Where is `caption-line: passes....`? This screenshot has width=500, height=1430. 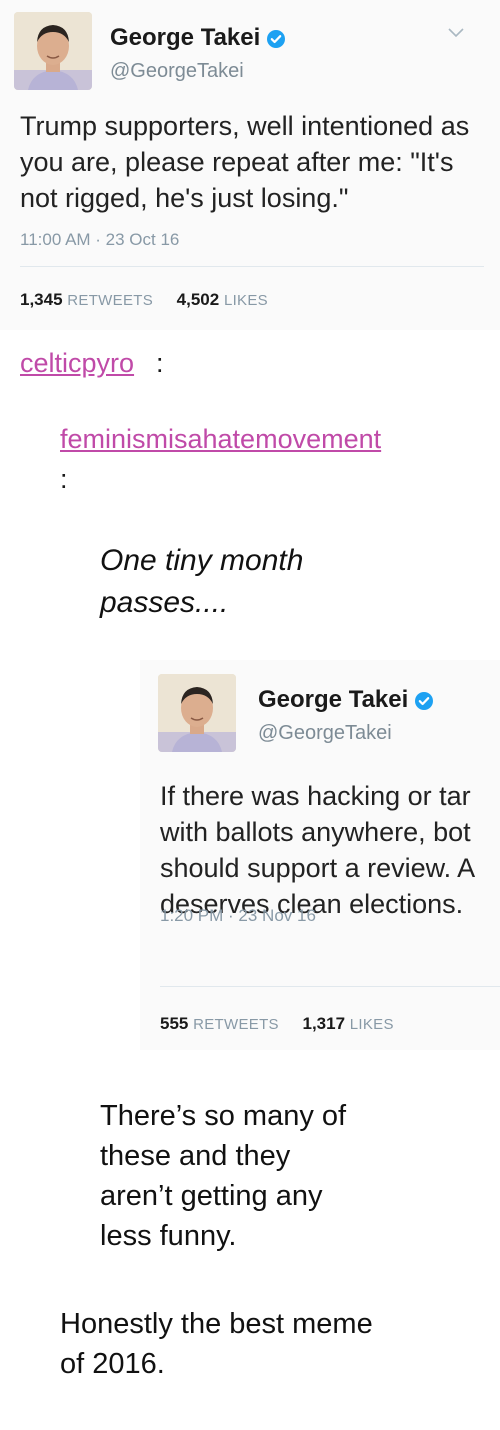
caption-line: passes.... is located at coordinates (164, 602).